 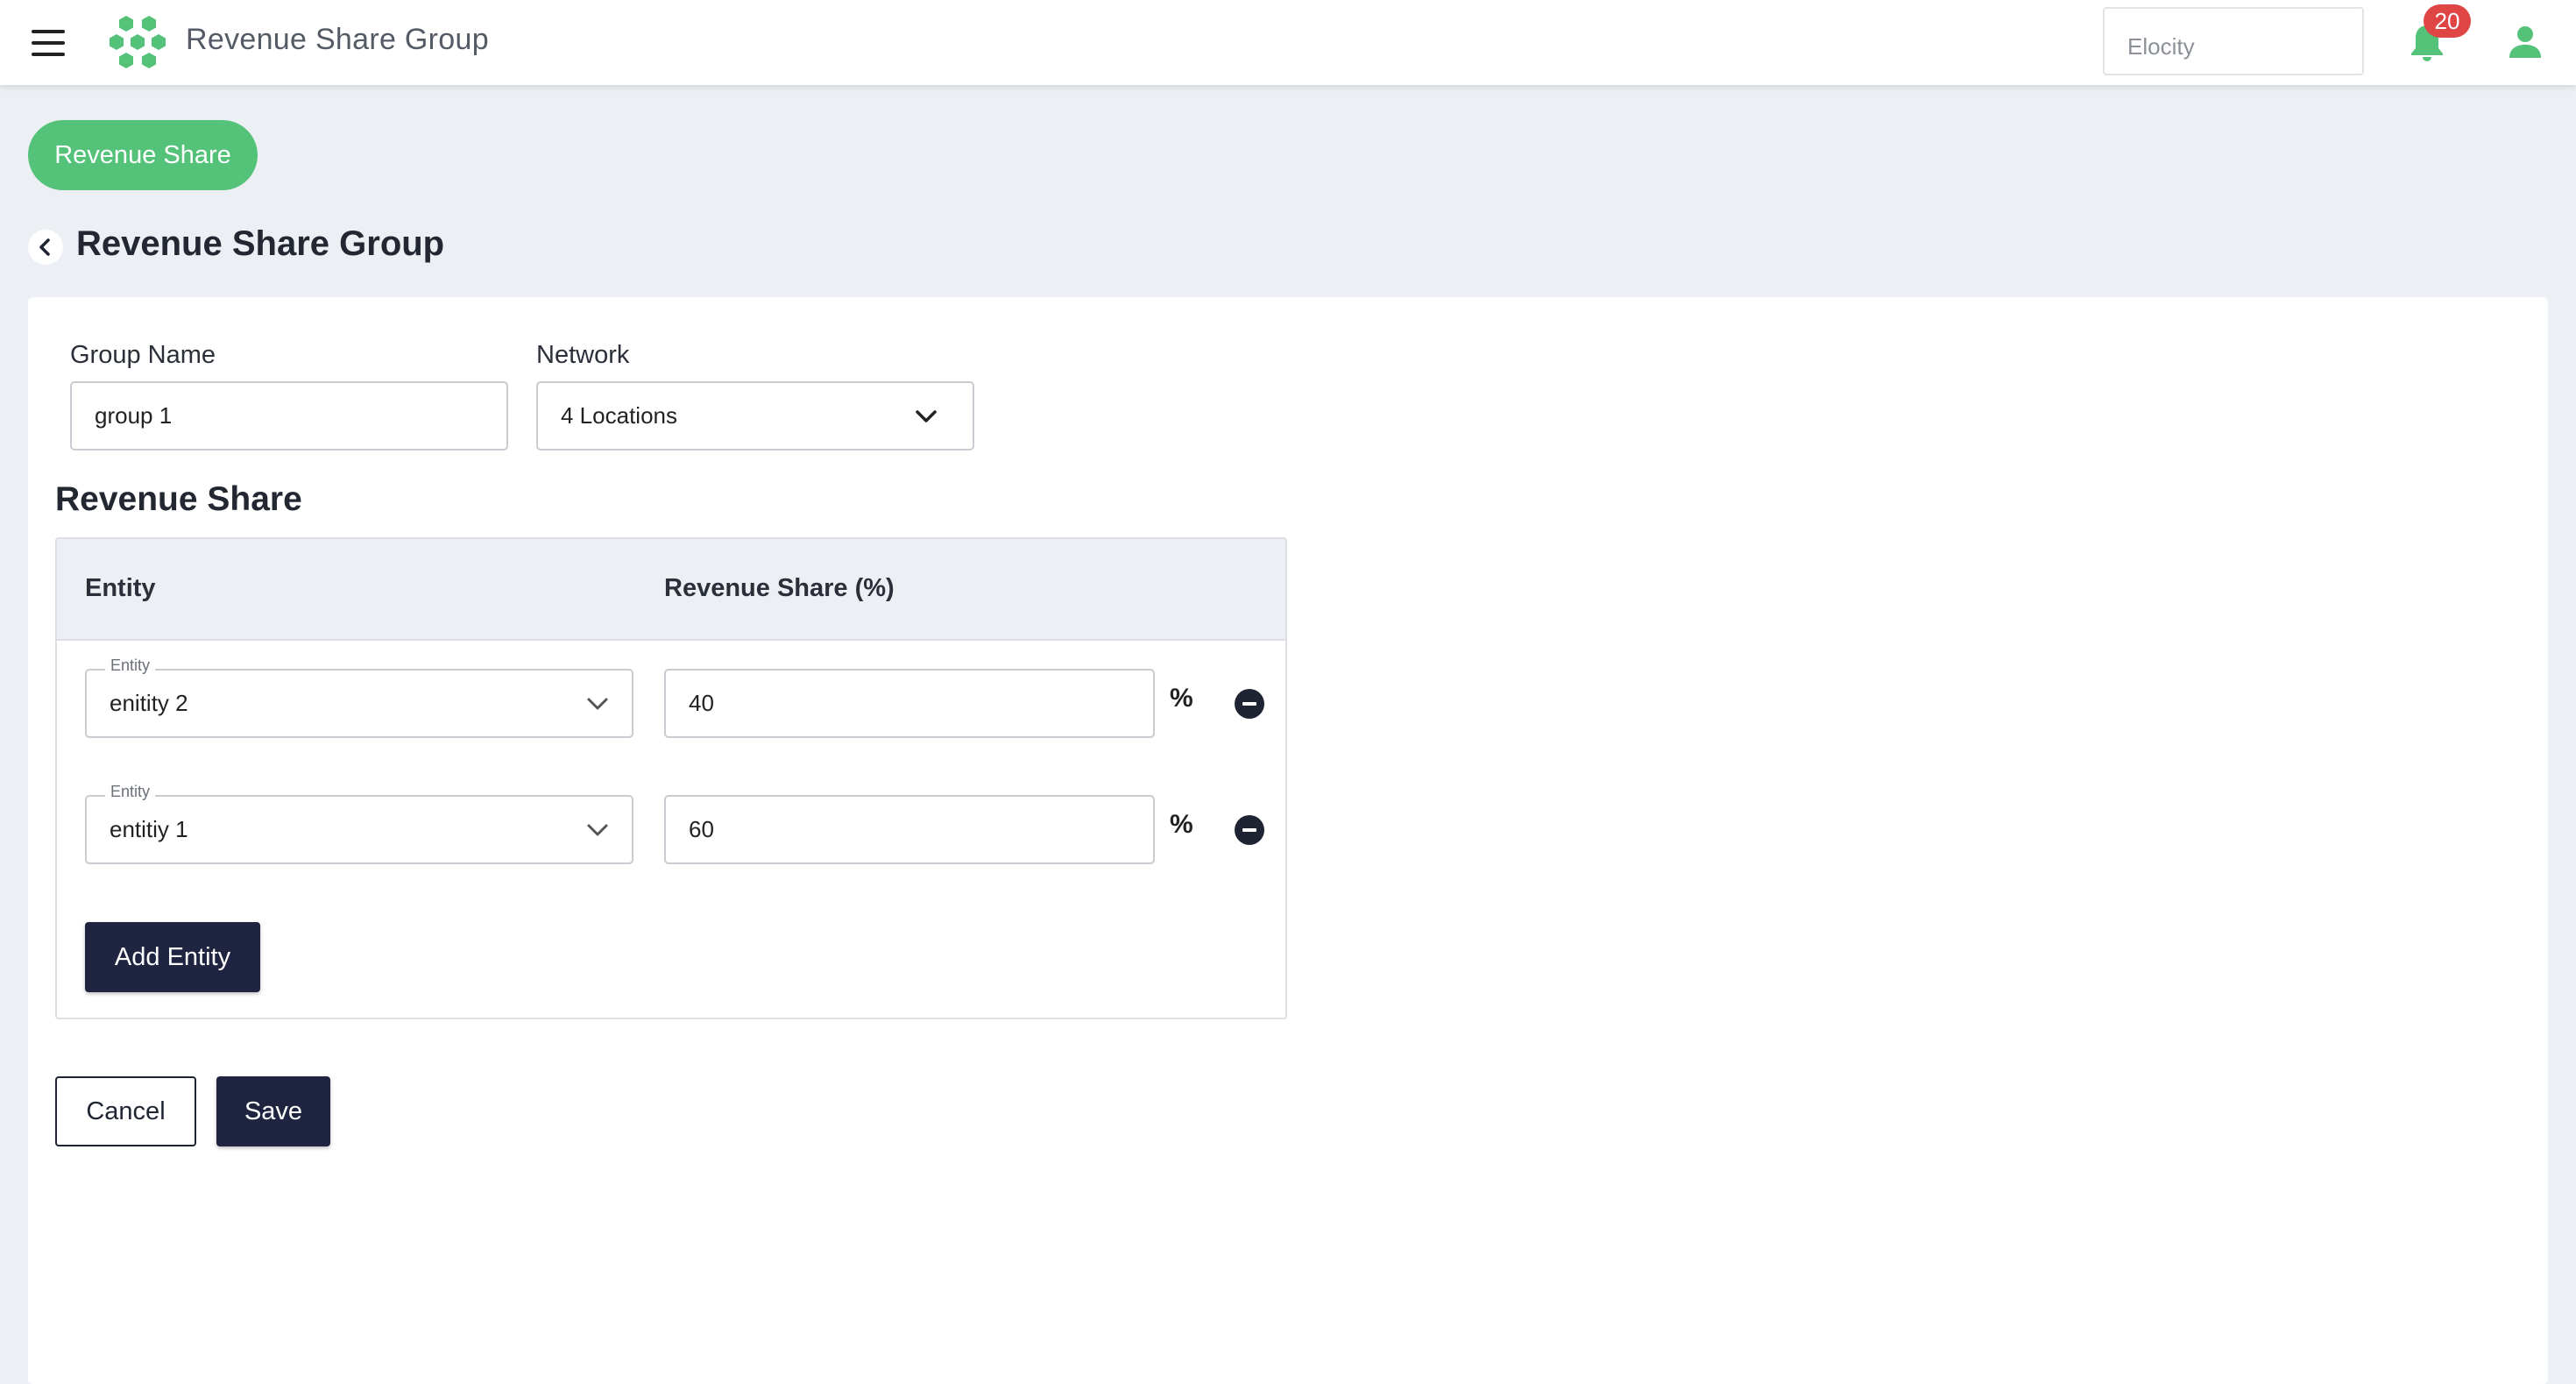 I want to click on cancel-button: Cancel, so click(x=125, y=1111).